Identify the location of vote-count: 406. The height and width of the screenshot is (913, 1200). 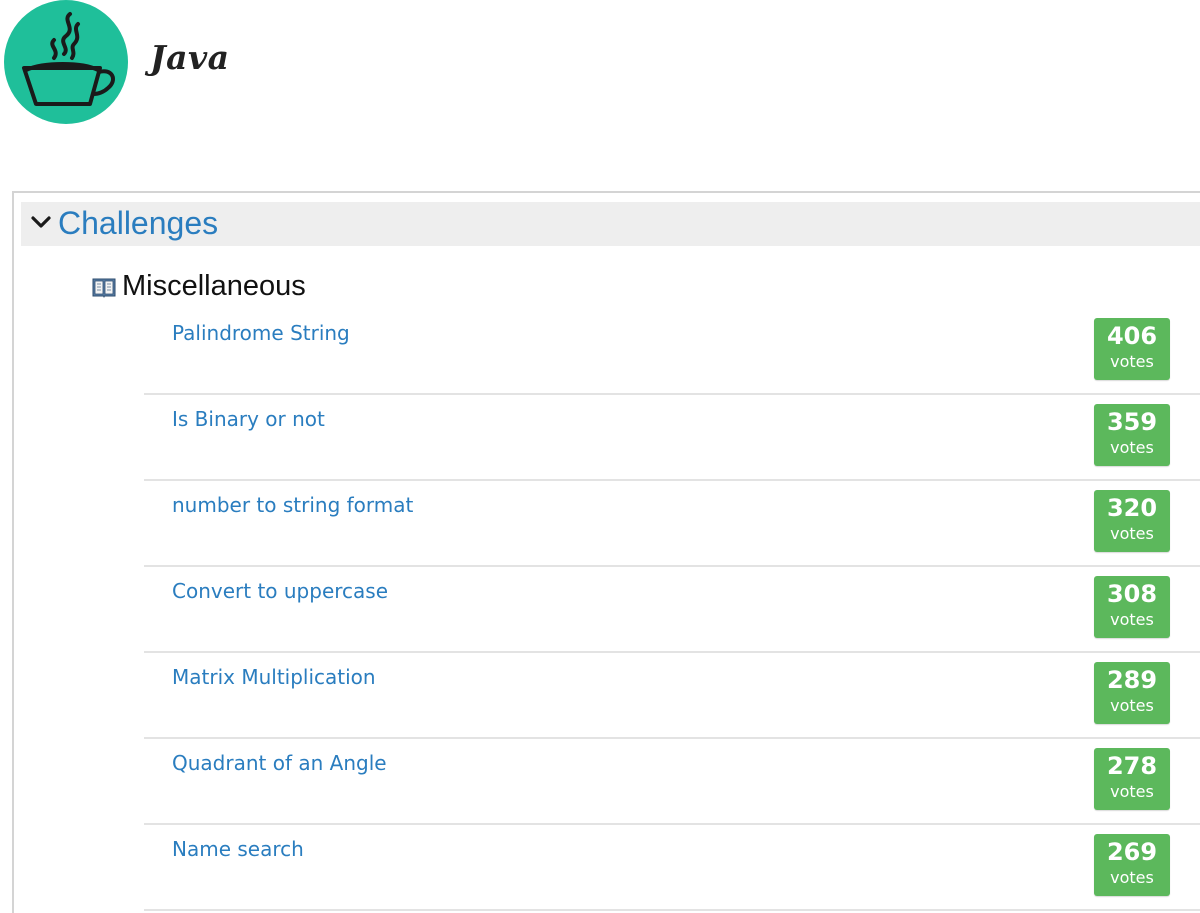
(1132, 336).